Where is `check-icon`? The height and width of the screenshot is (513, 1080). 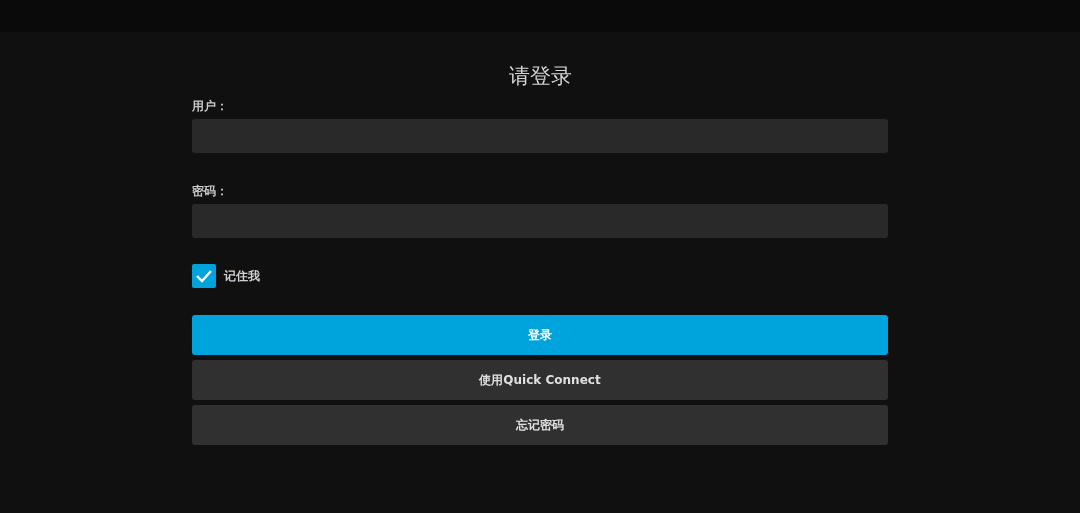 check-icon is located at coordinates (204, 276).